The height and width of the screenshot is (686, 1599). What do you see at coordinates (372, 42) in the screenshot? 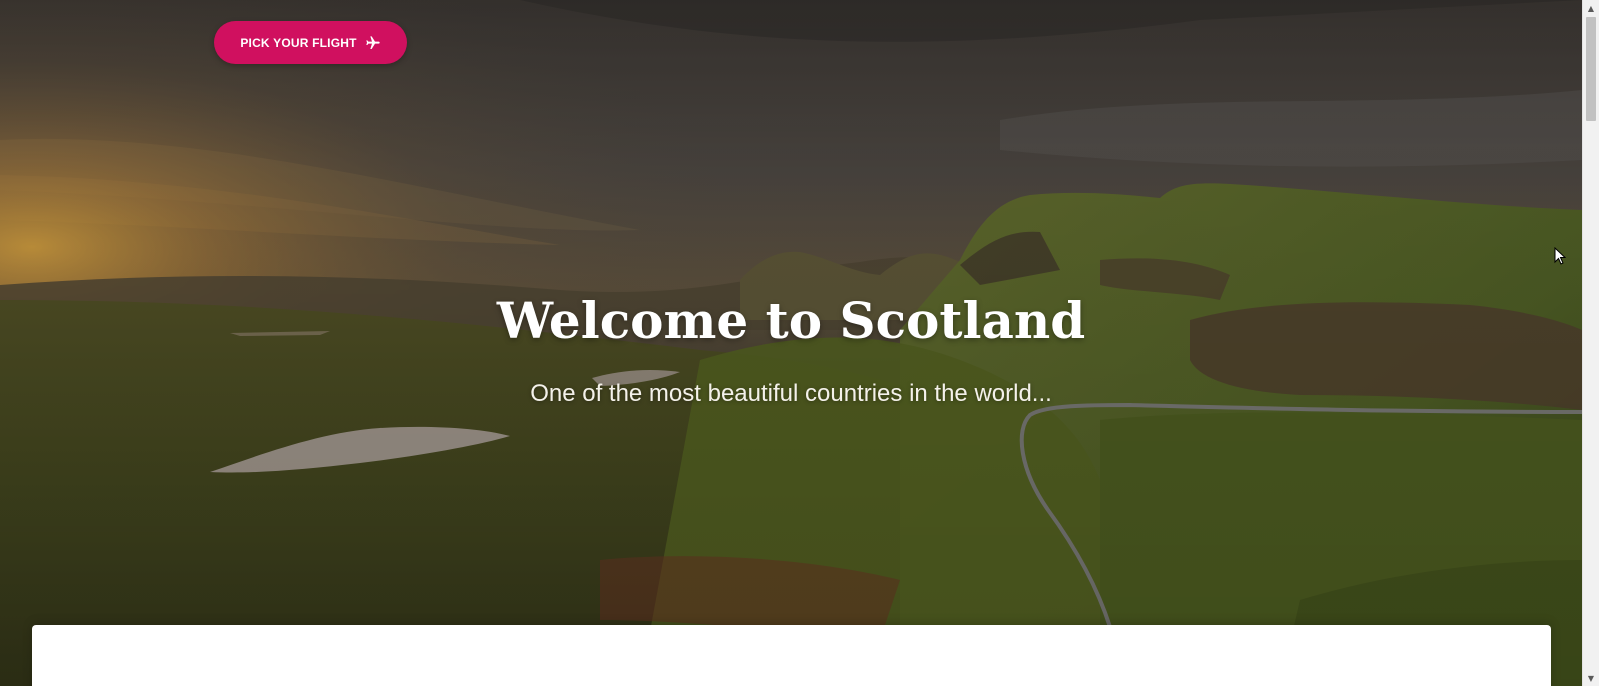
I see `airplane-icon` at bounding box center [372, 42].